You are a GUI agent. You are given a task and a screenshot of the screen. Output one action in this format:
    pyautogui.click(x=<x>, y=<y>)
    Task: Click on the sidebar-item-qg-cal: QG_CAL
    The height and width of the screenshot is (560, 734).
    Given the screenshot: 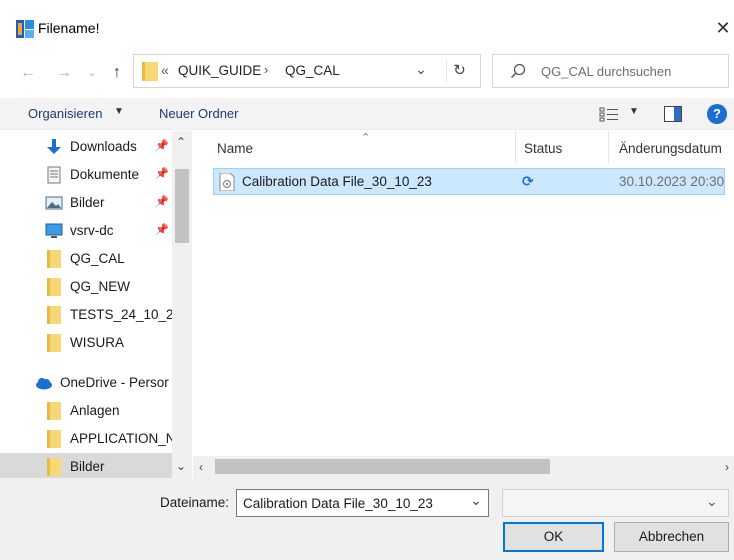 What is the action you would take?
    pyautogui.click(x=86, y=259)
    